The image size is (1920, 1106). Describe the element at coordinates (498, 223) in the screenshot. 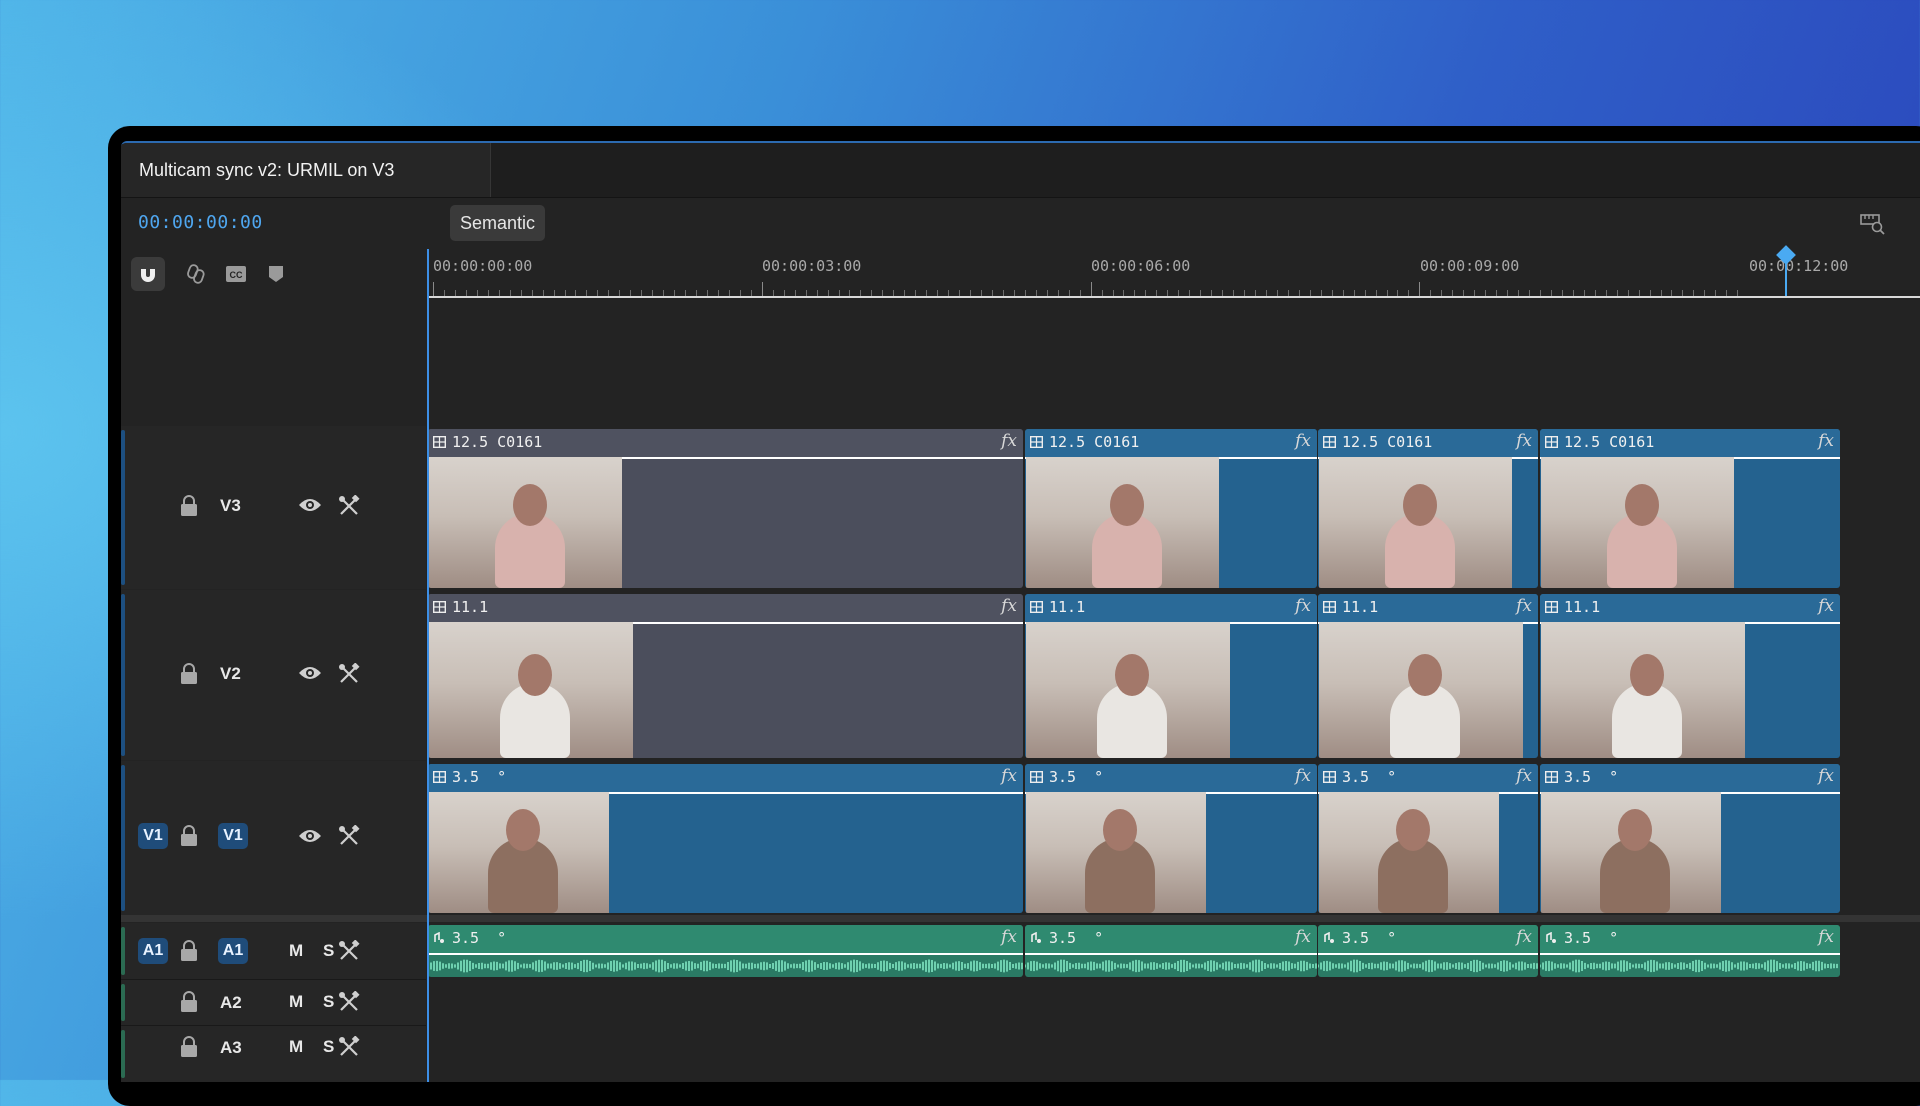

I see `semantic-button: Semantic` at that location.